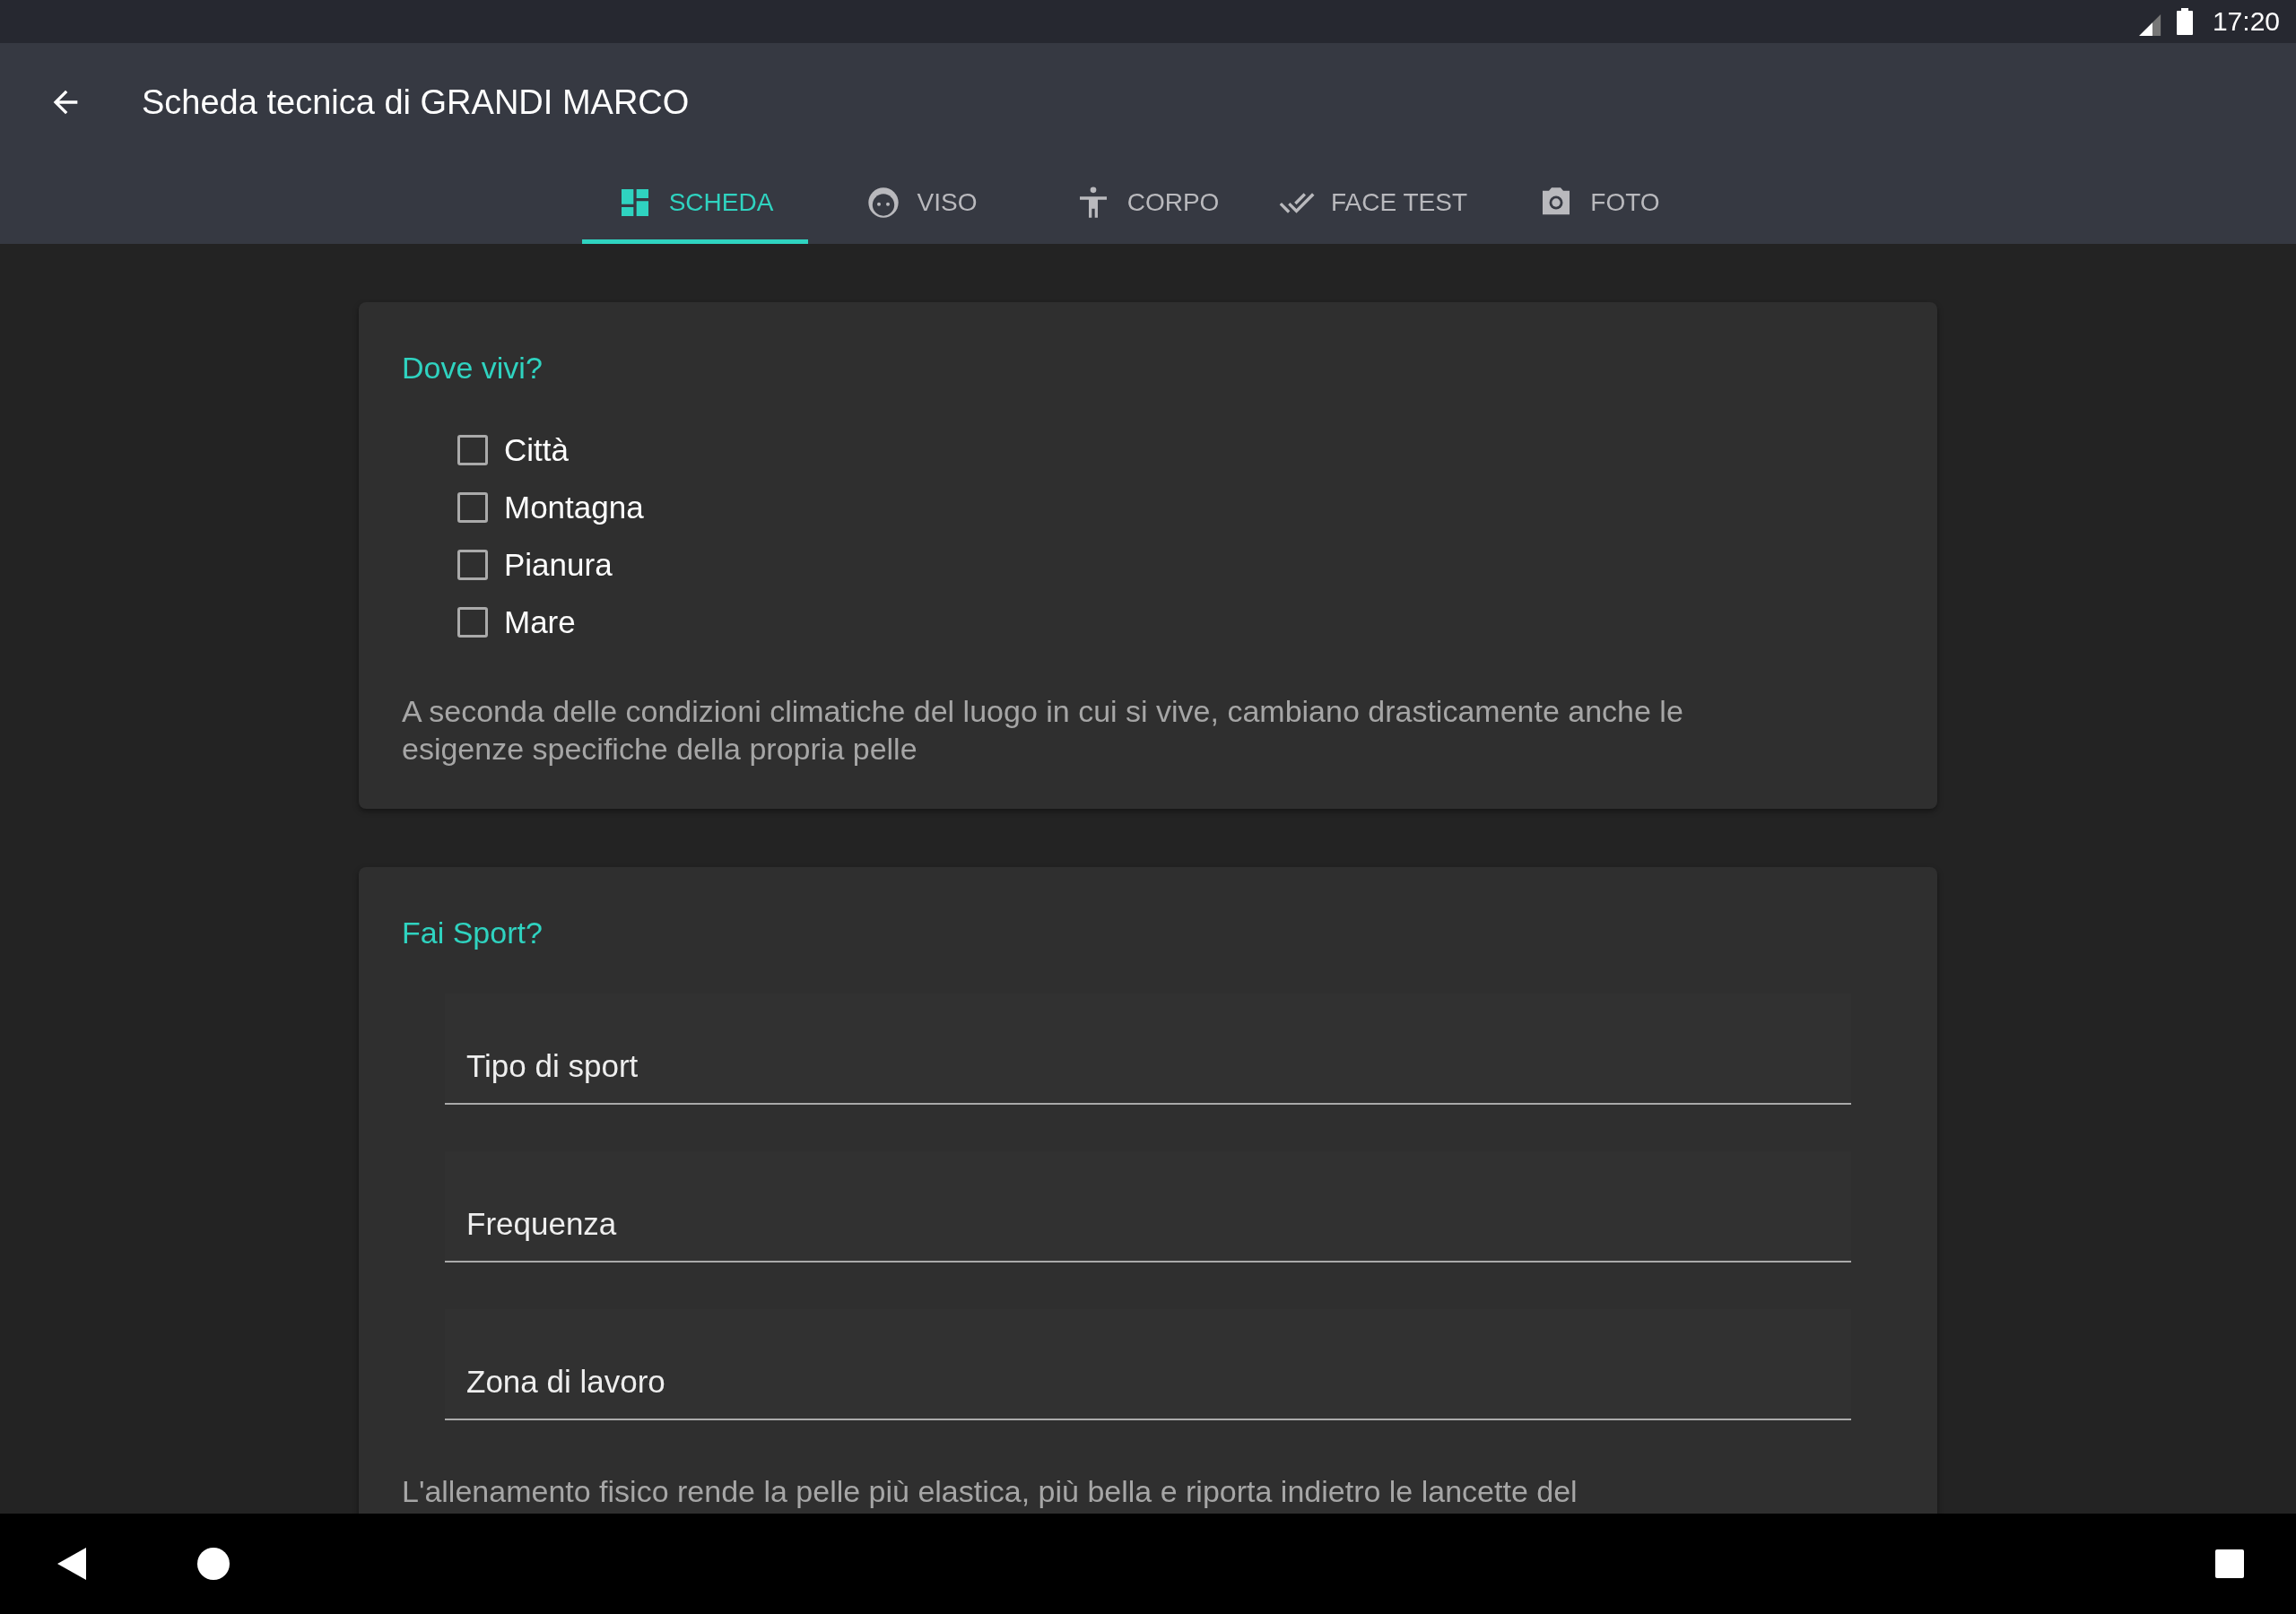 The width and height of the screenshot is (2296, 1614). I want to click on option-label: Mare, so click(540, 622).